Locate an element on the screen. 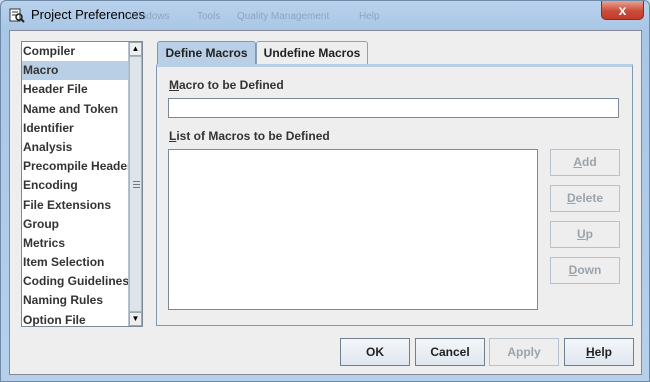 The image size is (650, 382). apply-button: Apply is located at coordinates (524, 352).